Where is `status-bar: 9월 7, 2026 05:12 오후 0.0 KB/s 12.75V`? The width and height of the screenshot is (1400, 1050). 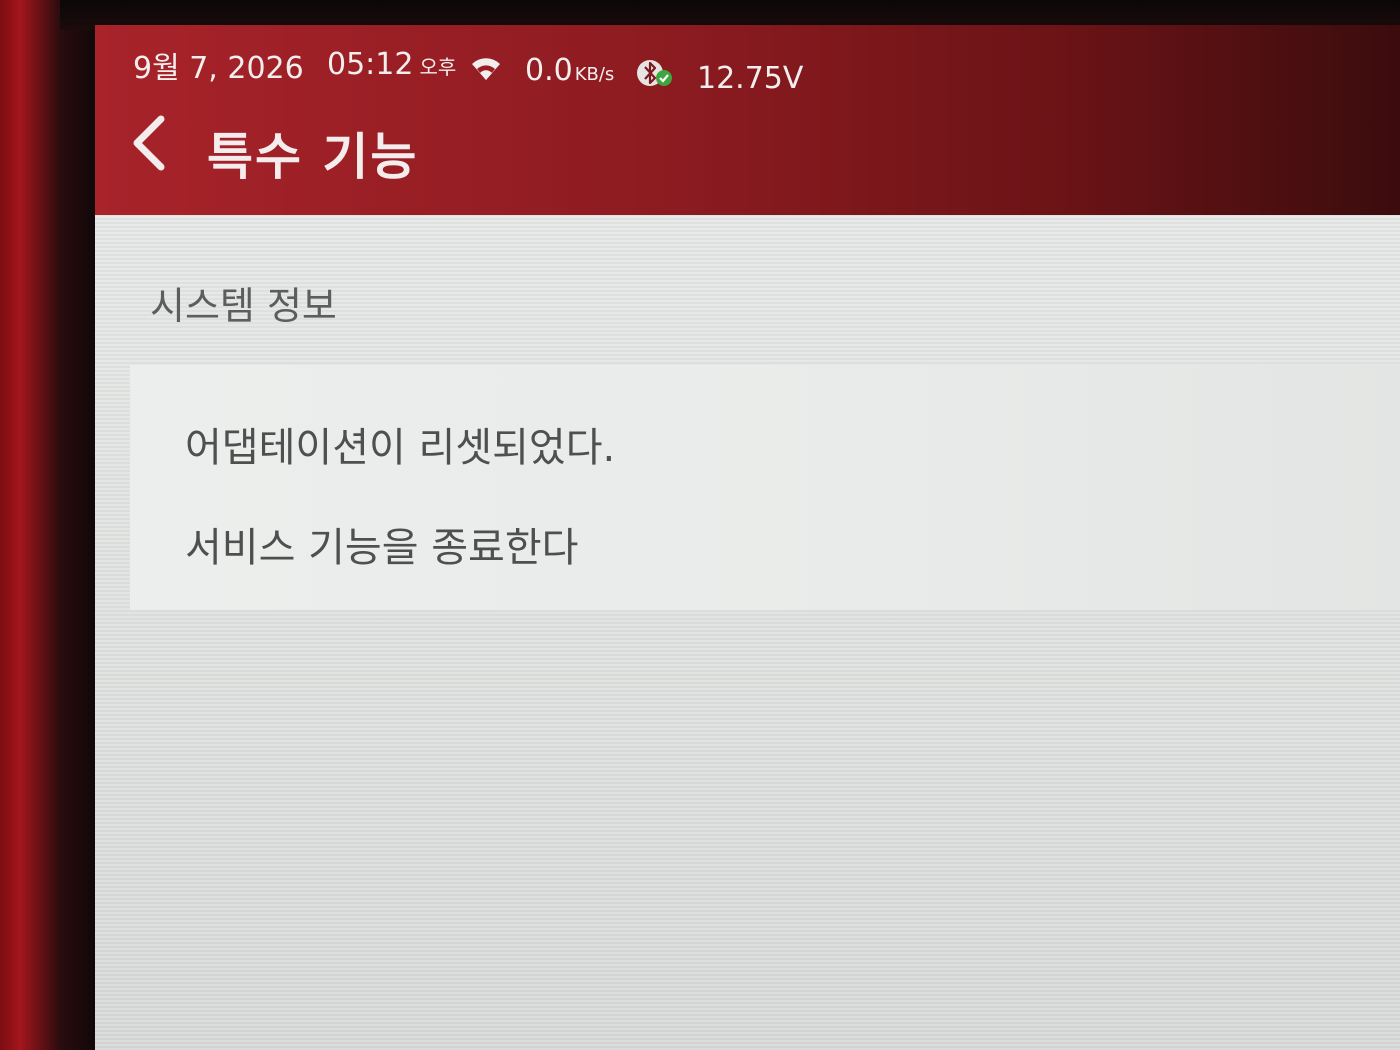
status-bar: 9월 7, 2026 05:12 오후 0.0 KB/s 12.75V is located at coordinates (747, 65).